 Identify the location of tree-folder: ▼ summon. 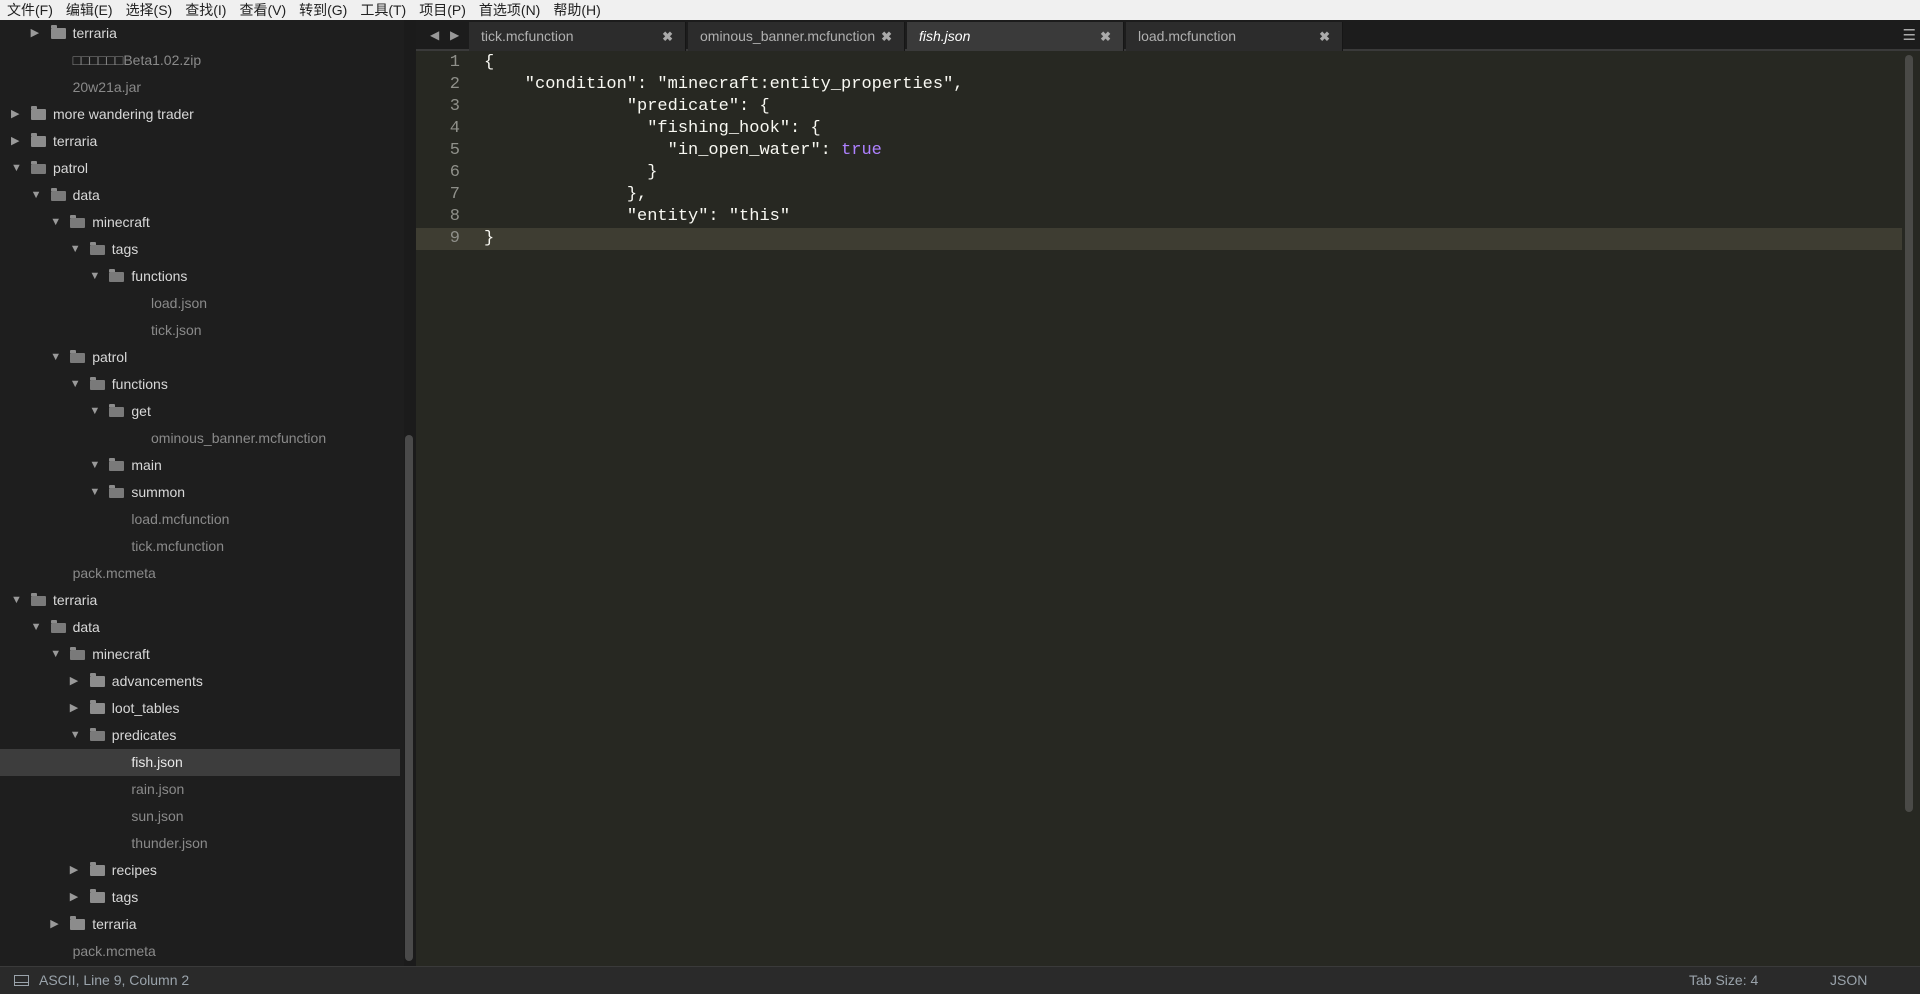
(200, 492).